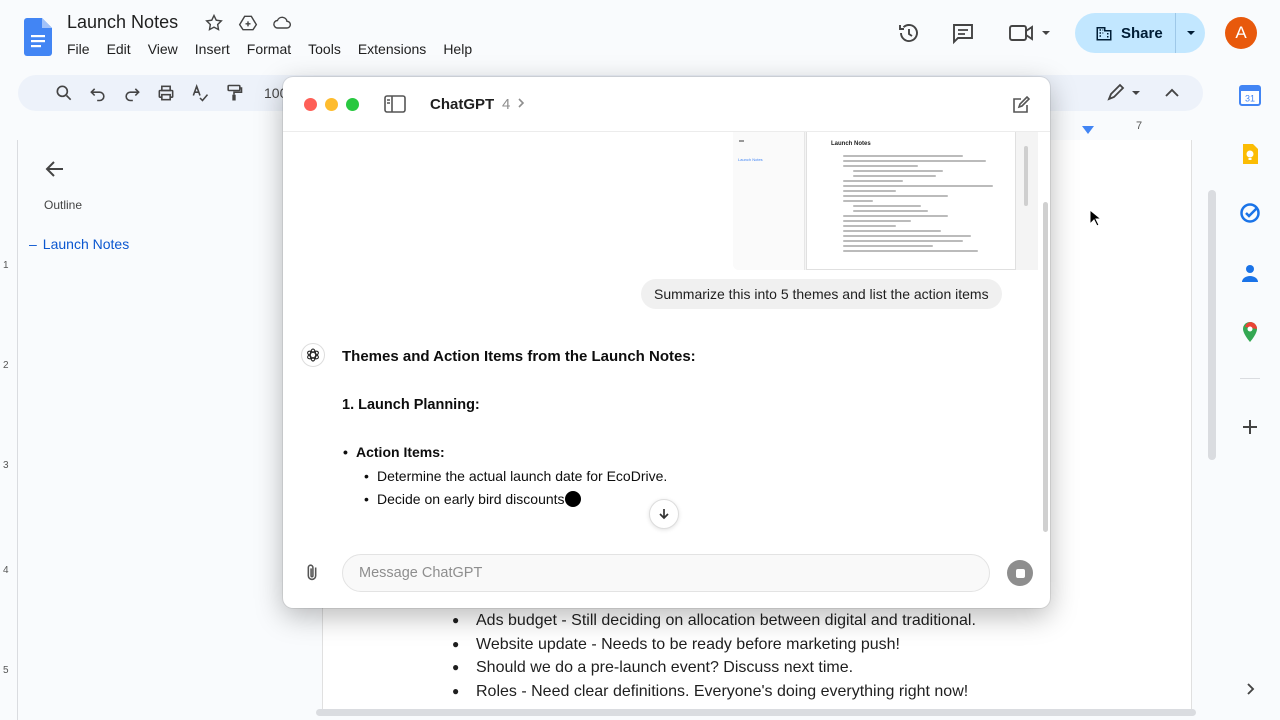 This screenshot has width=1280, height=720. What do you see at coordinates (750, 159) in the screenshot?
I see `thumbnail-outline-item: Launch Notes` at bounding box center [750, 159].